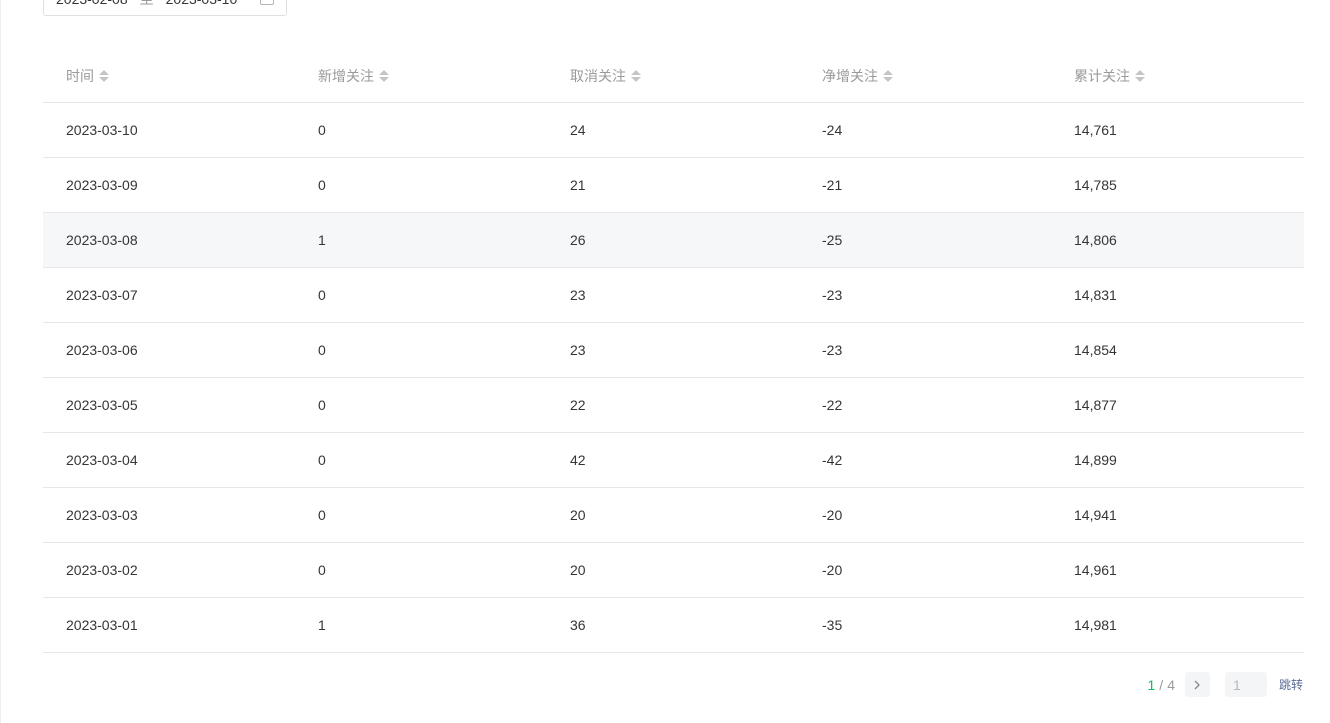 The height and width of the screenshot is (723, 1330). Describe the element at coordinates (598, 75) in the screenshot. I see `column-header-label: 取消关注` at that location.